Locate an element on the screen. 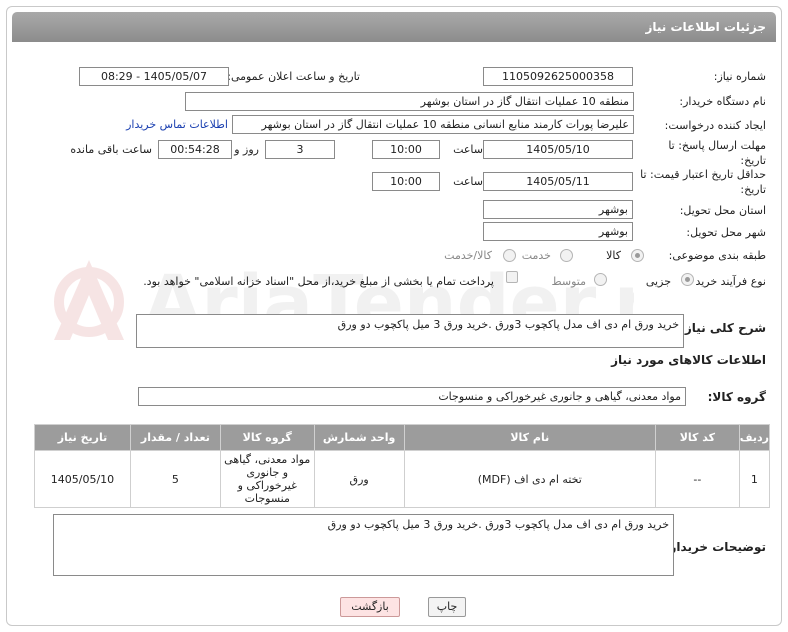  category-option-service: خدمت is located at coordinates (536, 255).